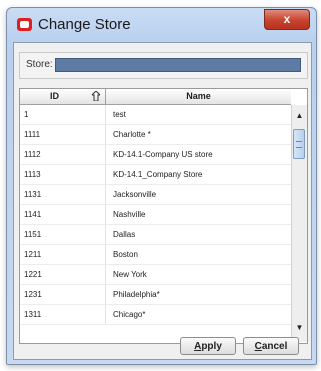 Image resolution: width=321 pixels, height=371 pixels. I want to click on store-filter-panel: Store:, so click(163, 65).